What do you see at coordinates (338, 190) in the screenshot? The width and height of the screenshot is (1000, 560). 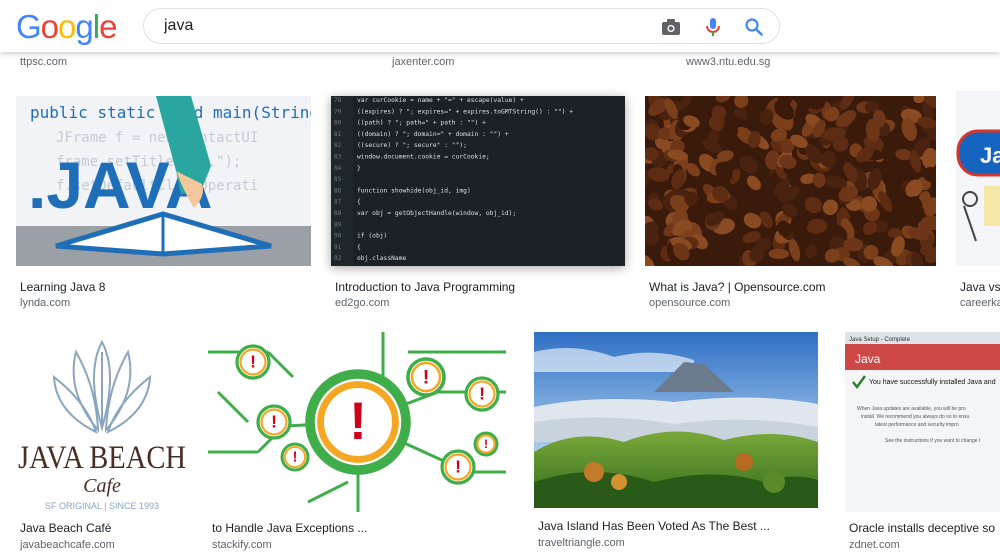 I see `line-number: 86` at bounding box center [338, 190].